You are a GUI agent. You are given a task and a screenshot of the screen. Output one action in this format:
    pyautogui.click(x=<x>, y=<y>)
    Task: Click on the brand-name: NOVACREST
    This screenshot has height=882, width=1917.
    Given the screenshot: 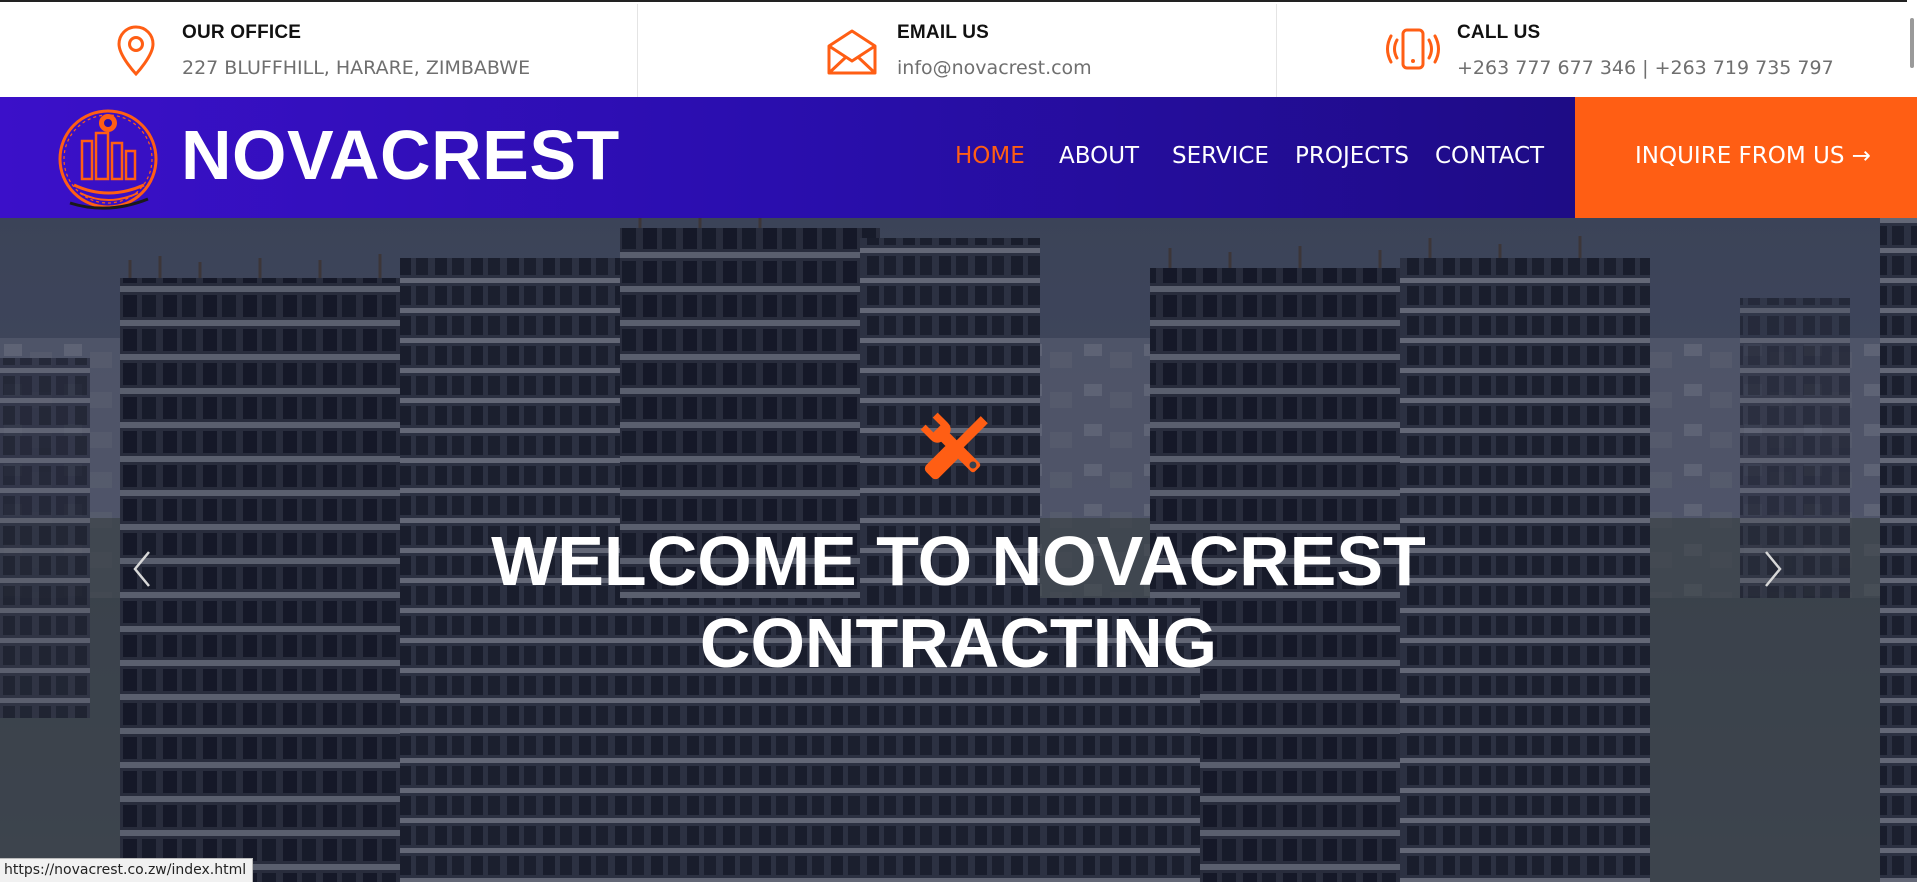 What is the action you would take?
    pyautogui.click(x=400, y=155)
    